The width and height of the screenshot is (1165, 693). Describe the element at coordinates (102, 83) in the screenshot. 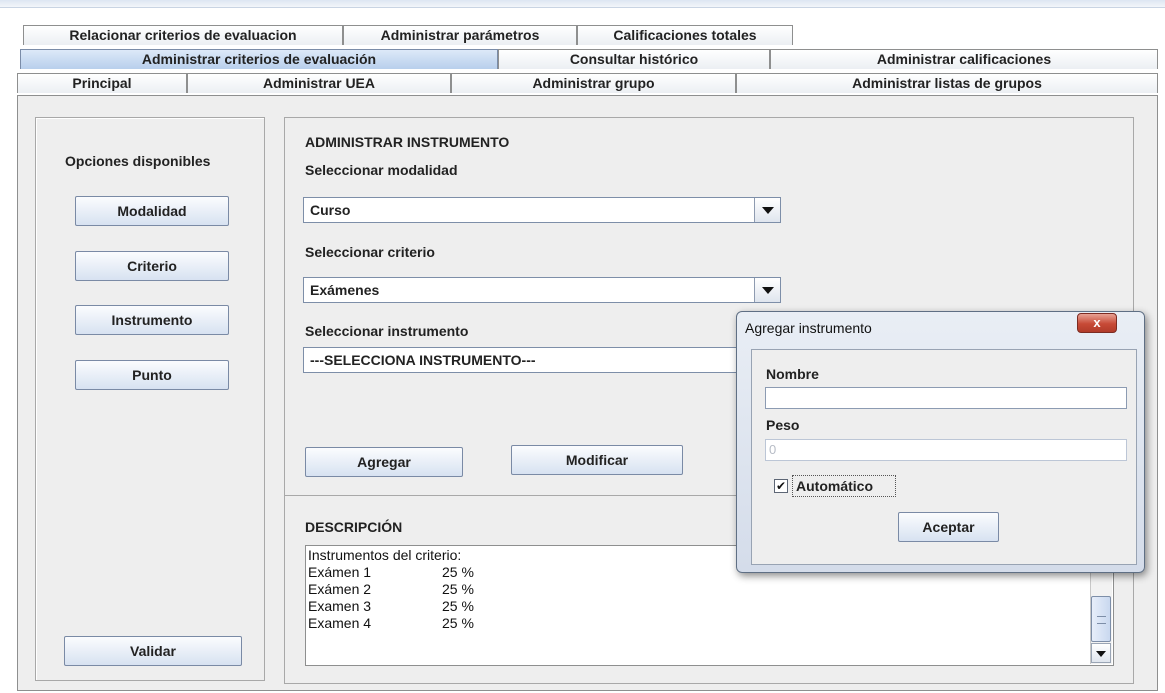

I see `tab-principal: Principal` at that location.